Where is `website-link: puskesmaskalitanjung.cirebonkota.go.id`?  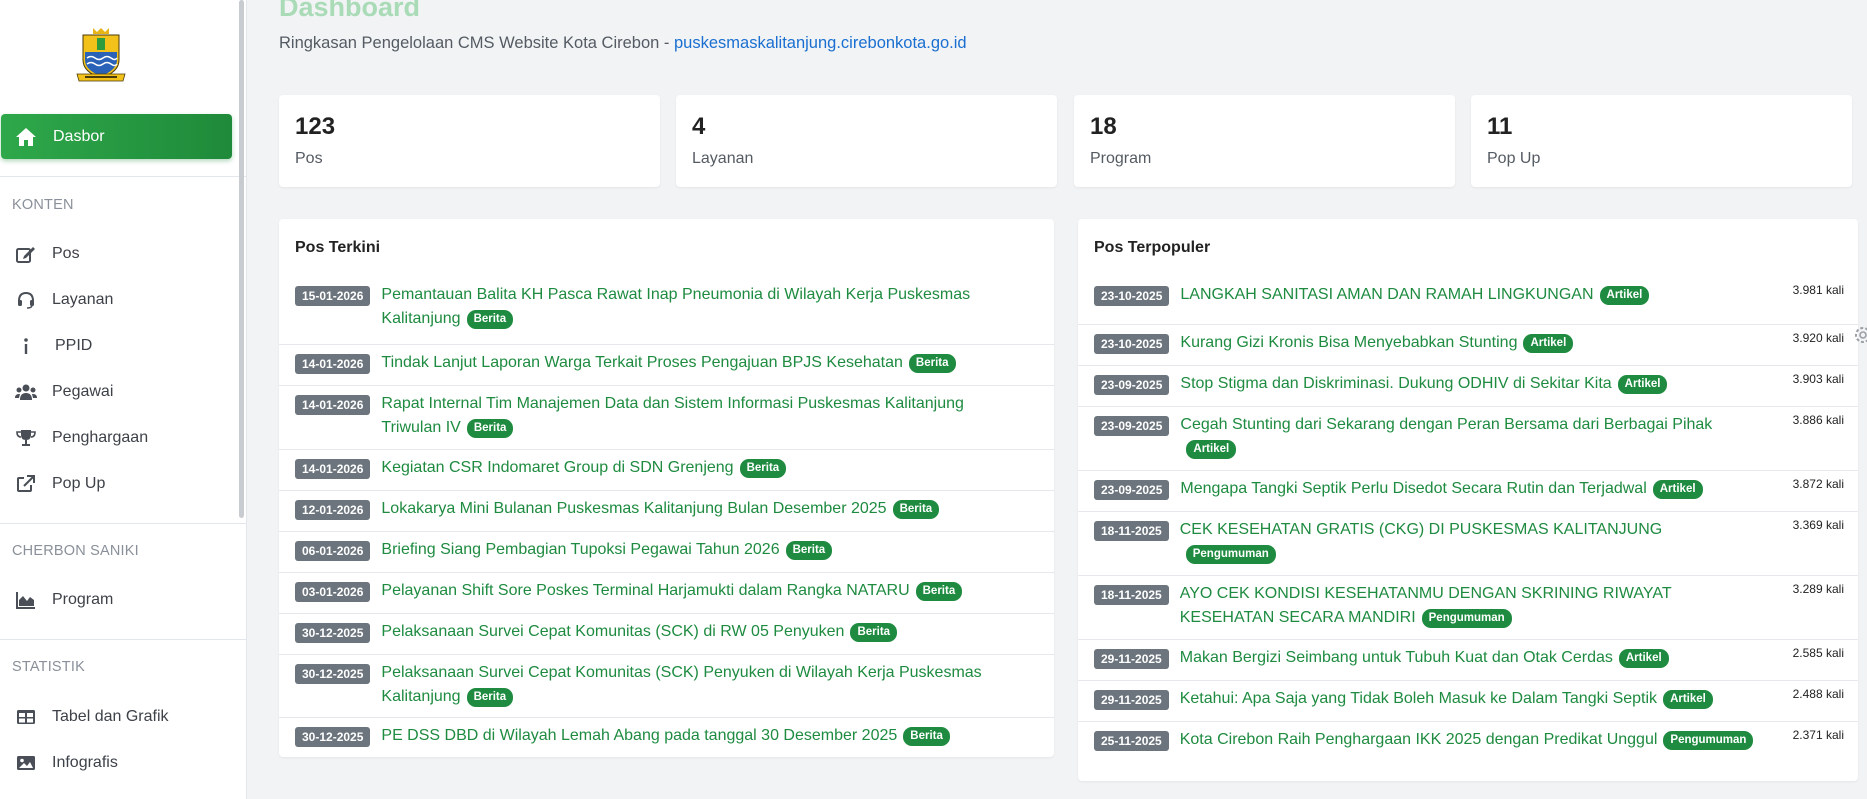
website-link: puskesmaskalitanjung.cirebonkota.go.id is located at coordinates (820, 43).